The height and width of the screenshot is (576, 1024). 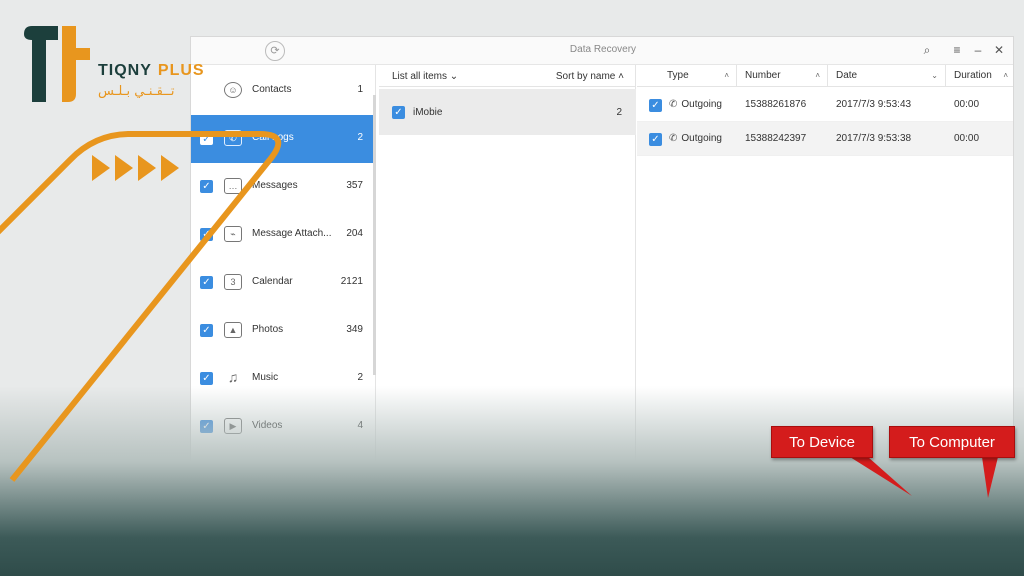 I want to click on column-number: Number ˄, so click(x=782, y=76).